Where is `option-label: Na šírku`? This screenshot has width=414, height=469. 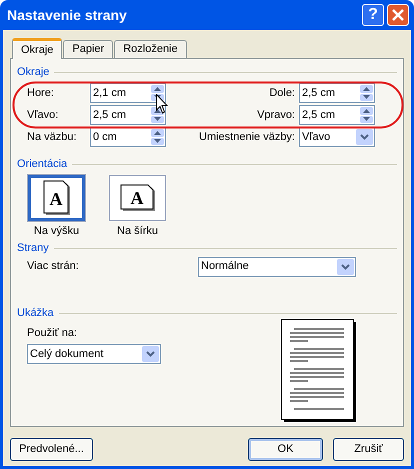
option-label: Na šírku is located at coordinates (137, 231).